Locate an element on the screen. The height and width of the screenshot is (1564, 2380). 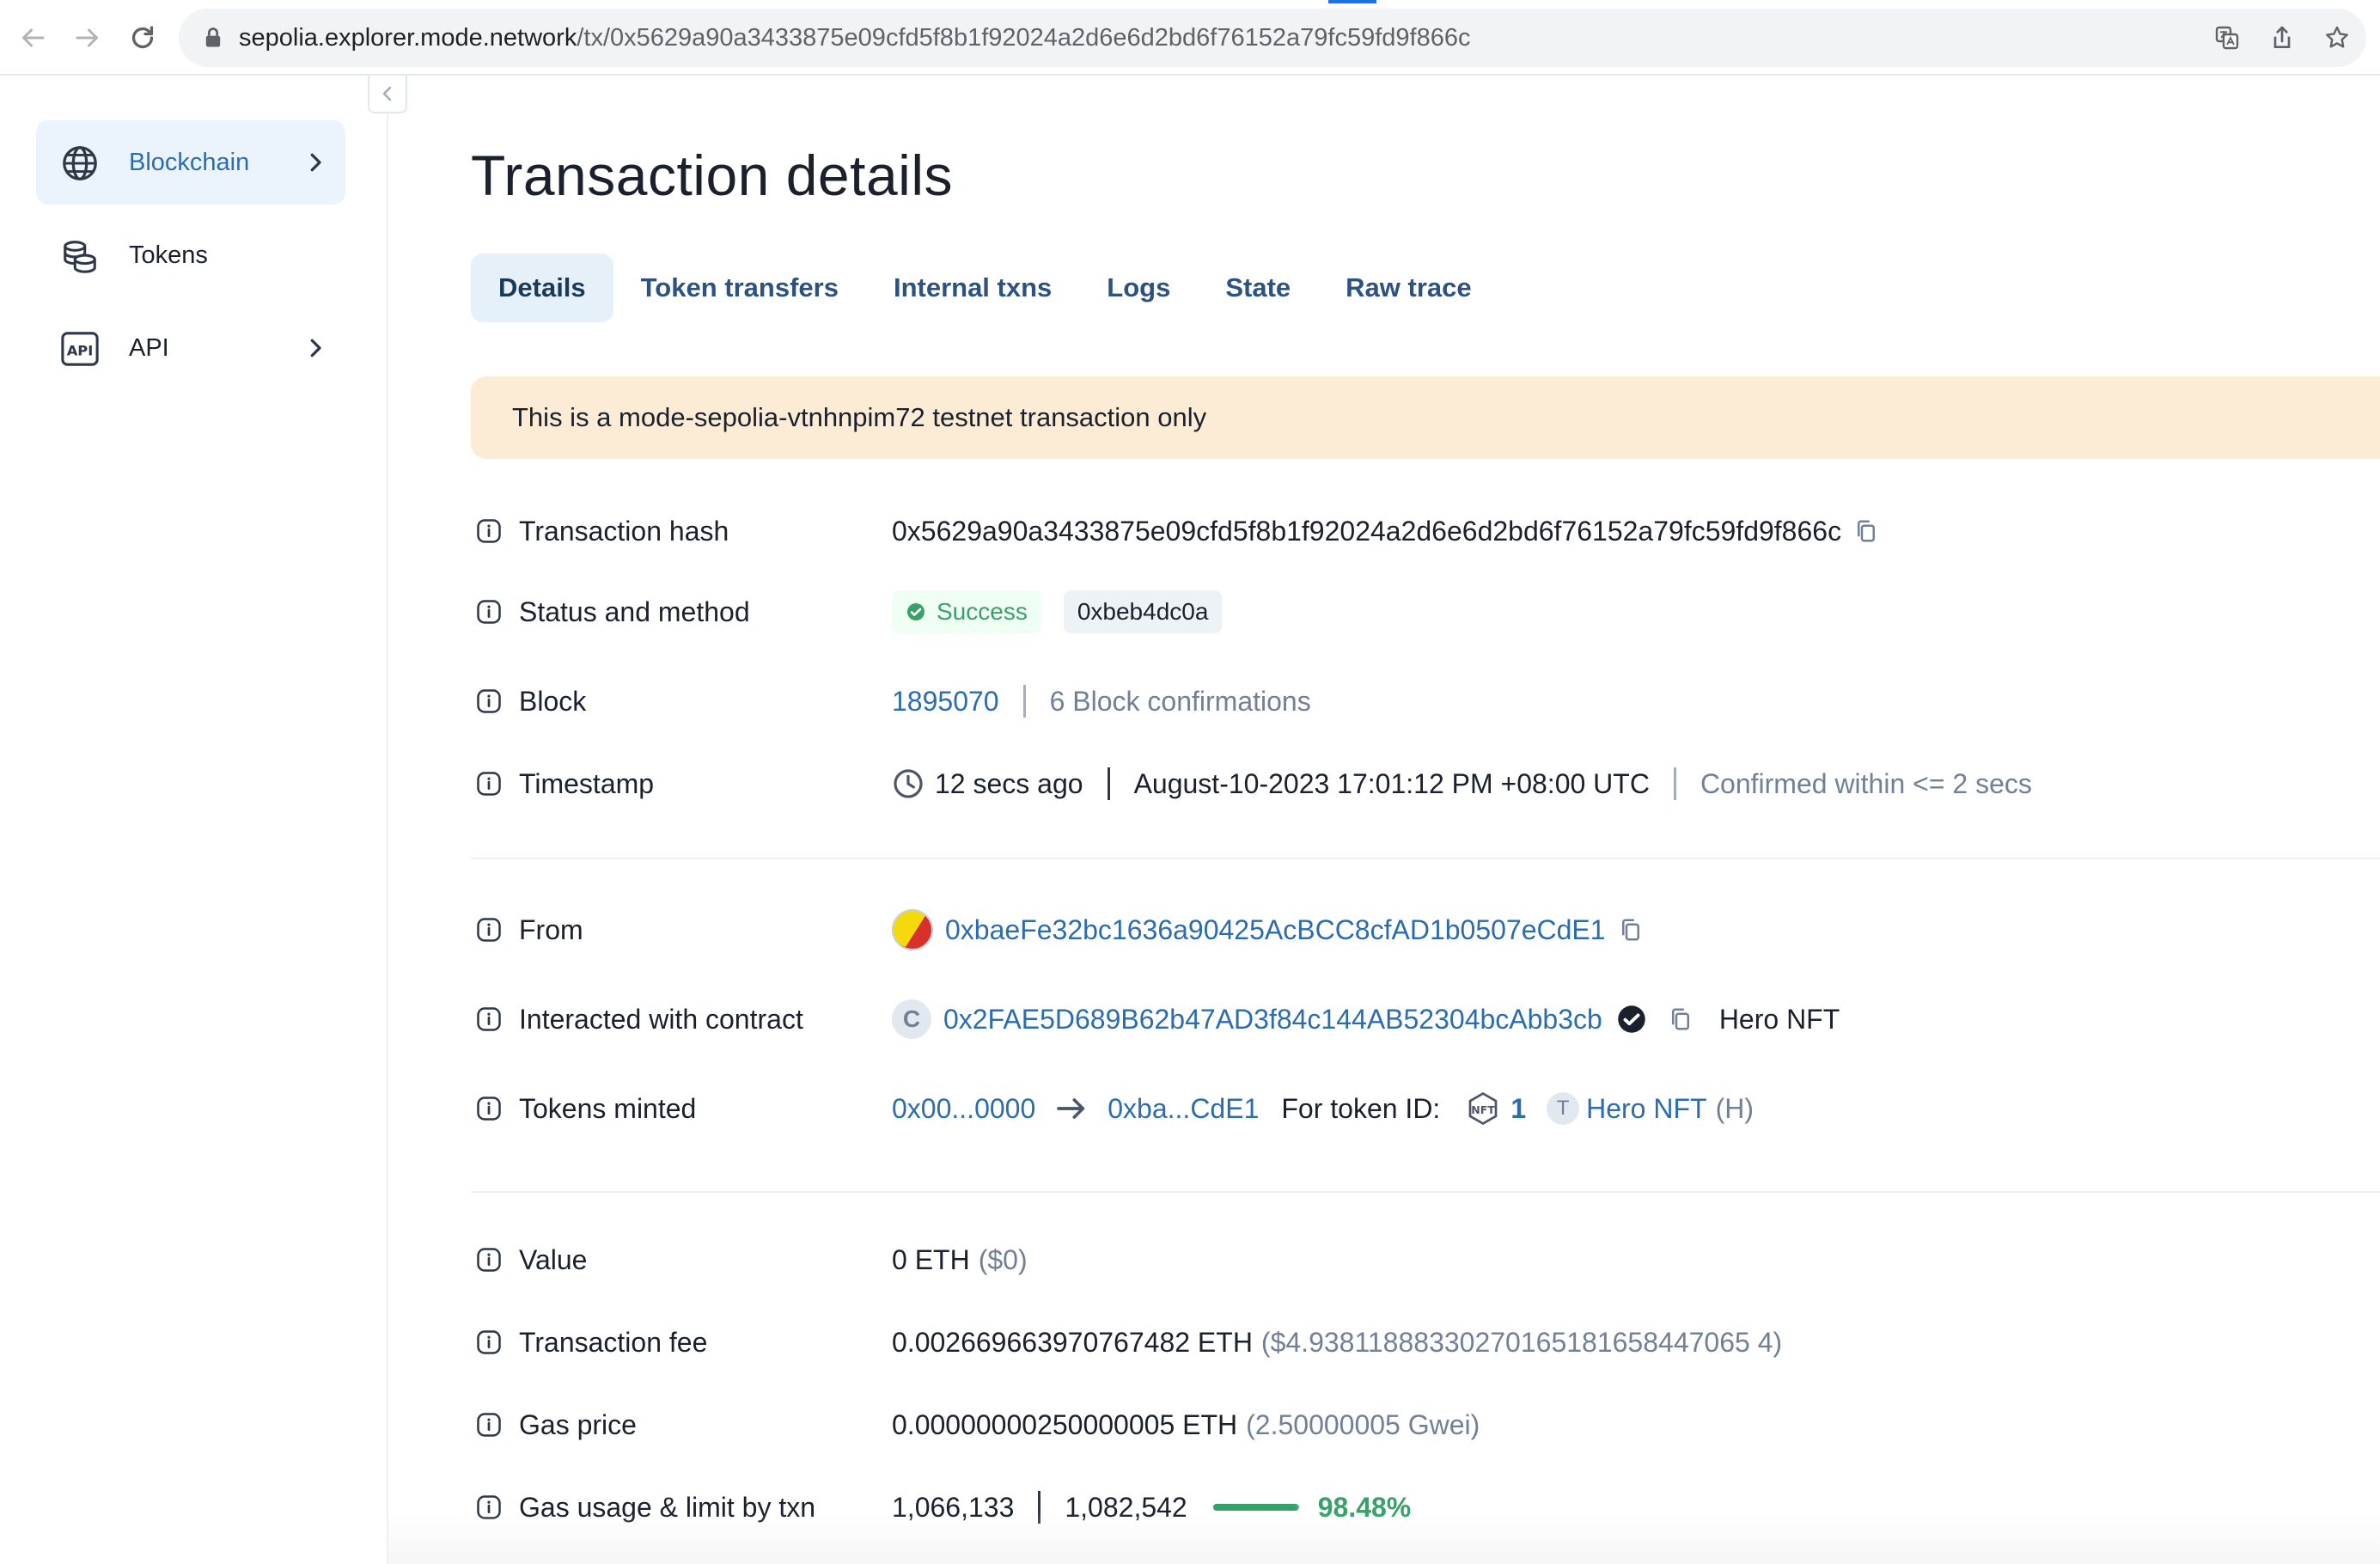
check-circle-icon is located at coordinates (916, 611).